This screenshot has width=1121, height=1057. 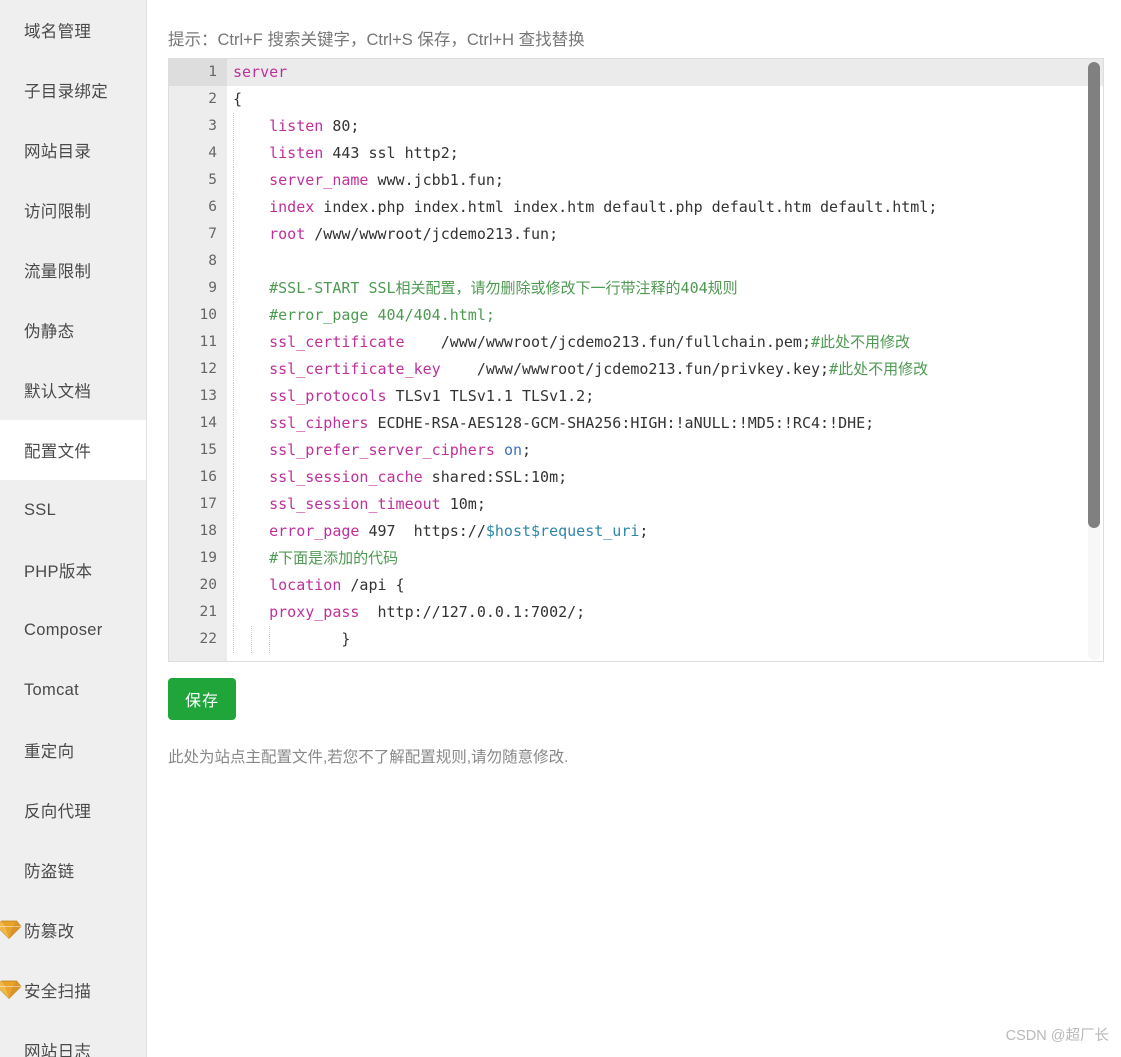 I want to click on code-token-pl: TLSv1 TLSv1.1 TLSv1.2;, so click(x=490, y=396).